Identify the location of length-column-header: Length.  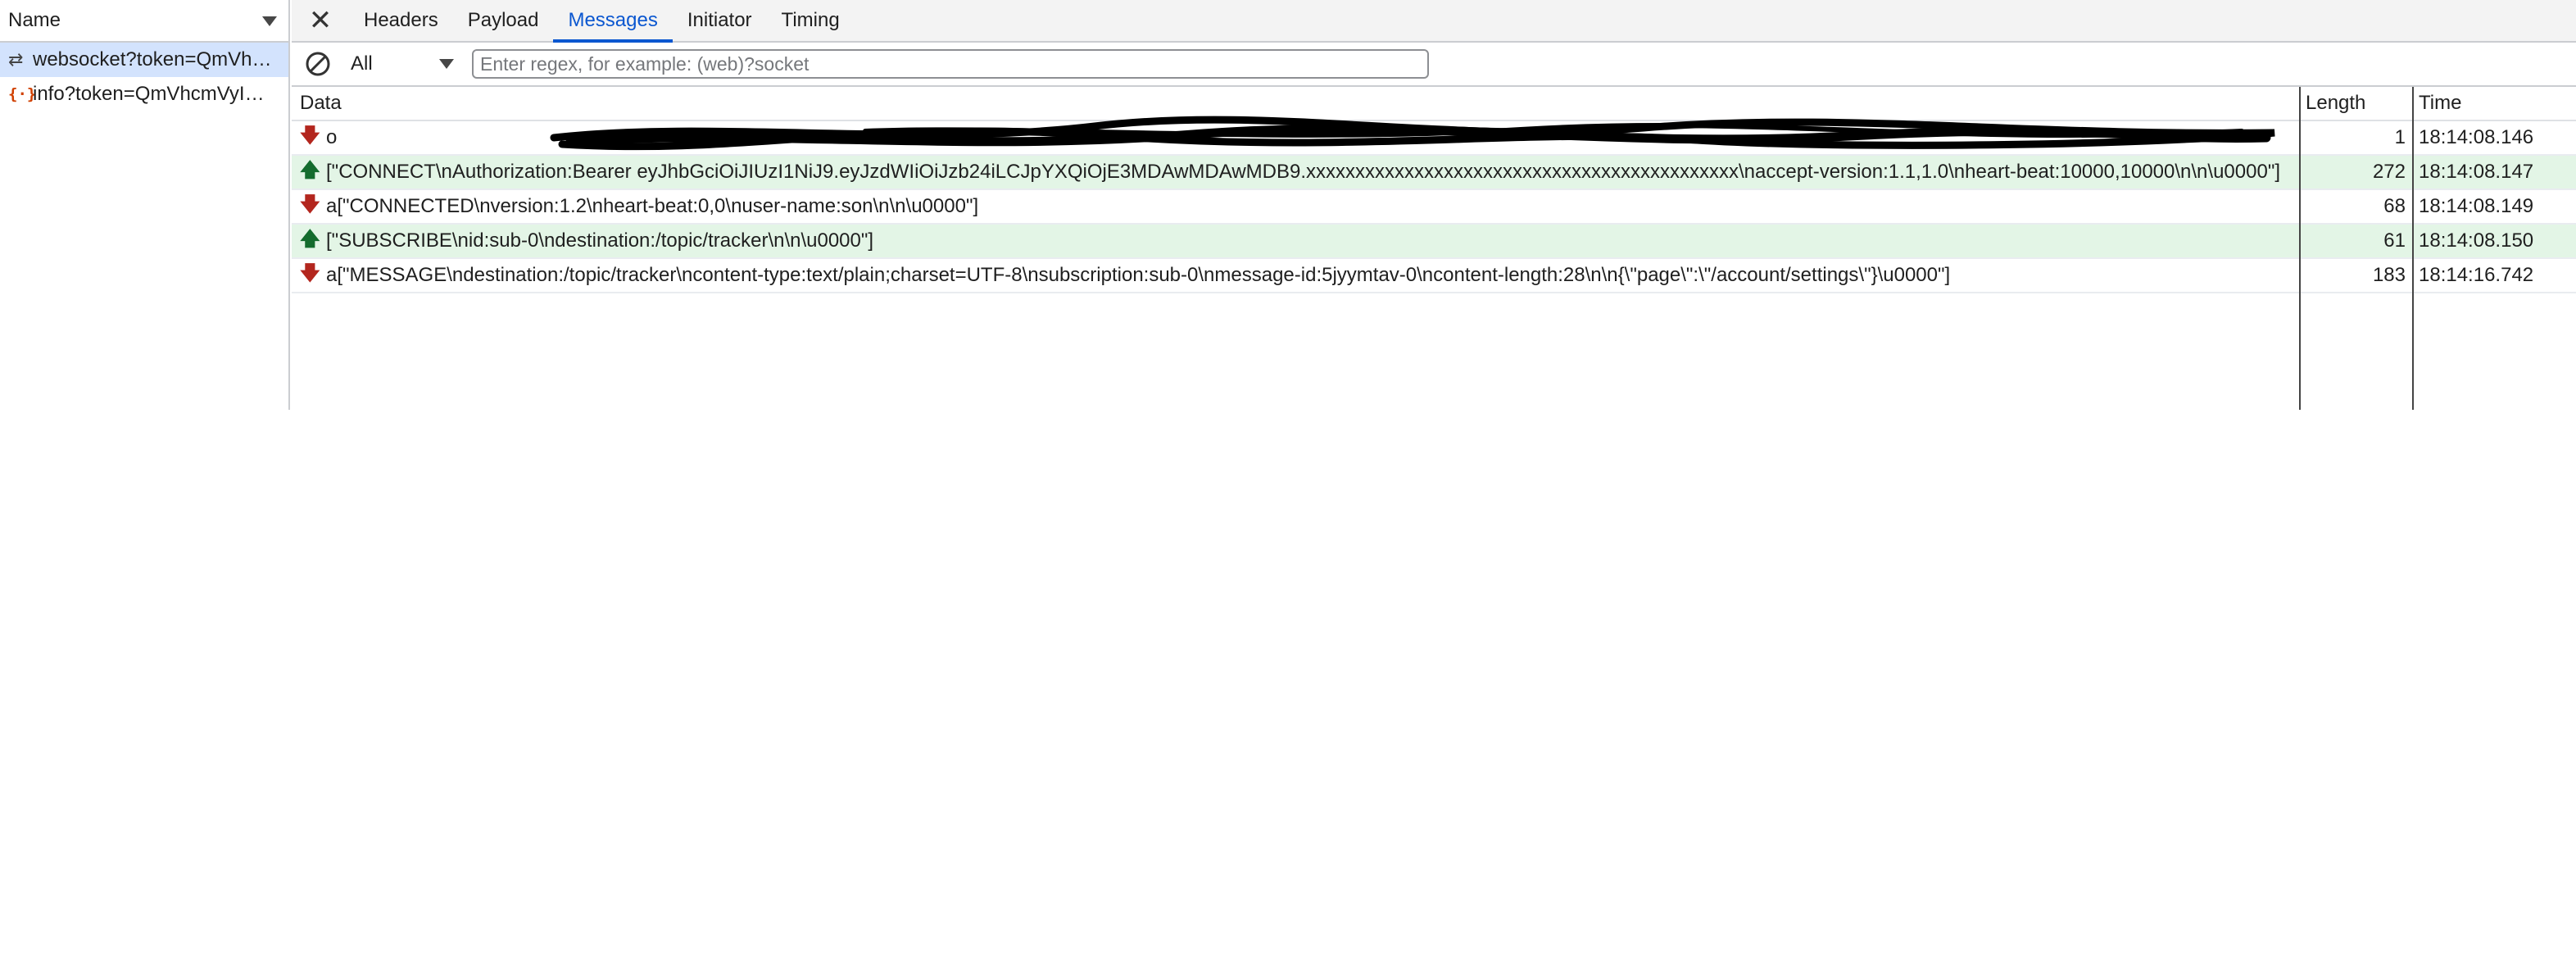
(2355, 103).